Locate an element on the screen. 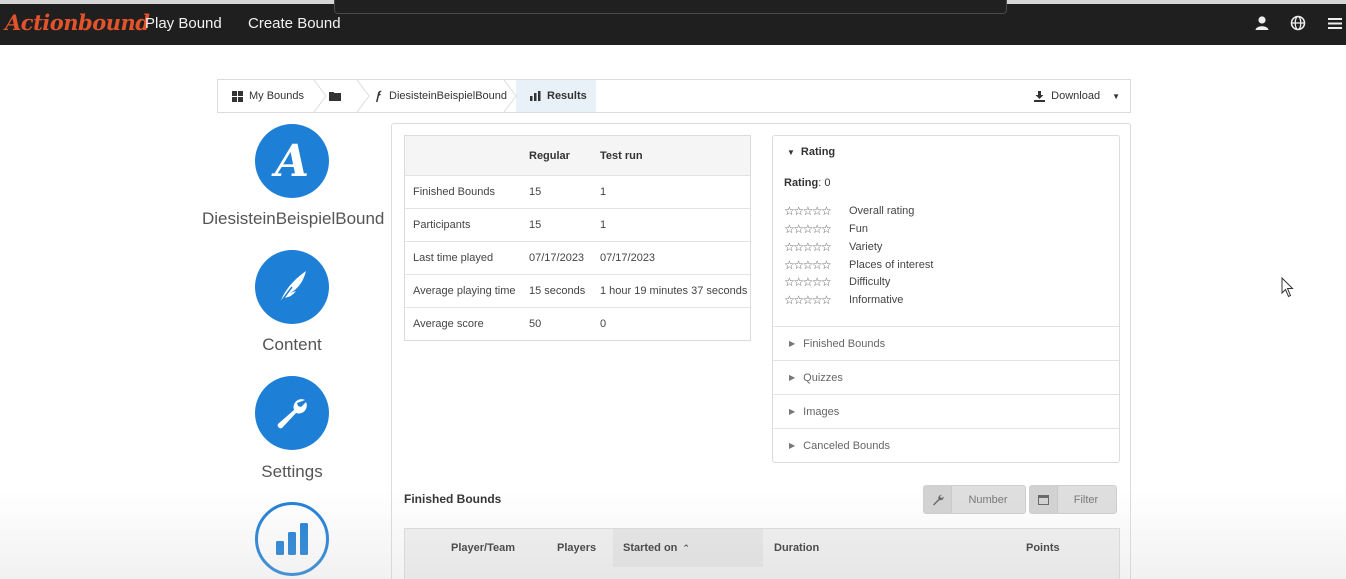 This screenshot has height=579, width=1346. accordion-quizzes: ▶ Quizzes is located at coordinates (946, 377).